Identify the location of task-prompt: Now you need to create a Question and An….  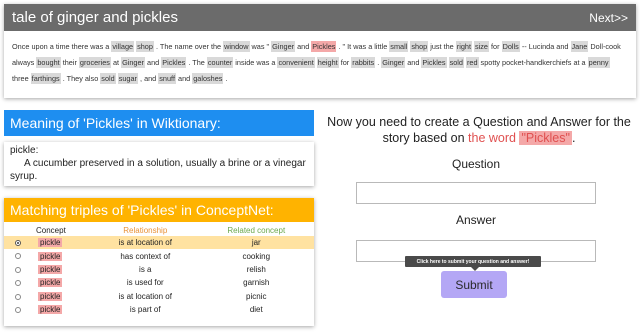
(479, 130).